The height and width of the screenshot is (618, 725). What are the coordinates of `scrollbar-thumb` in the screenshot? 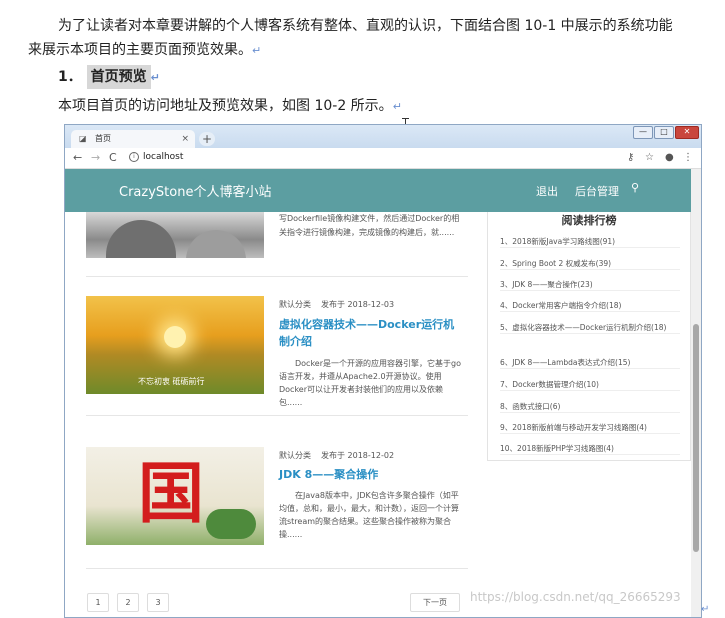 It's located at (696, 438).